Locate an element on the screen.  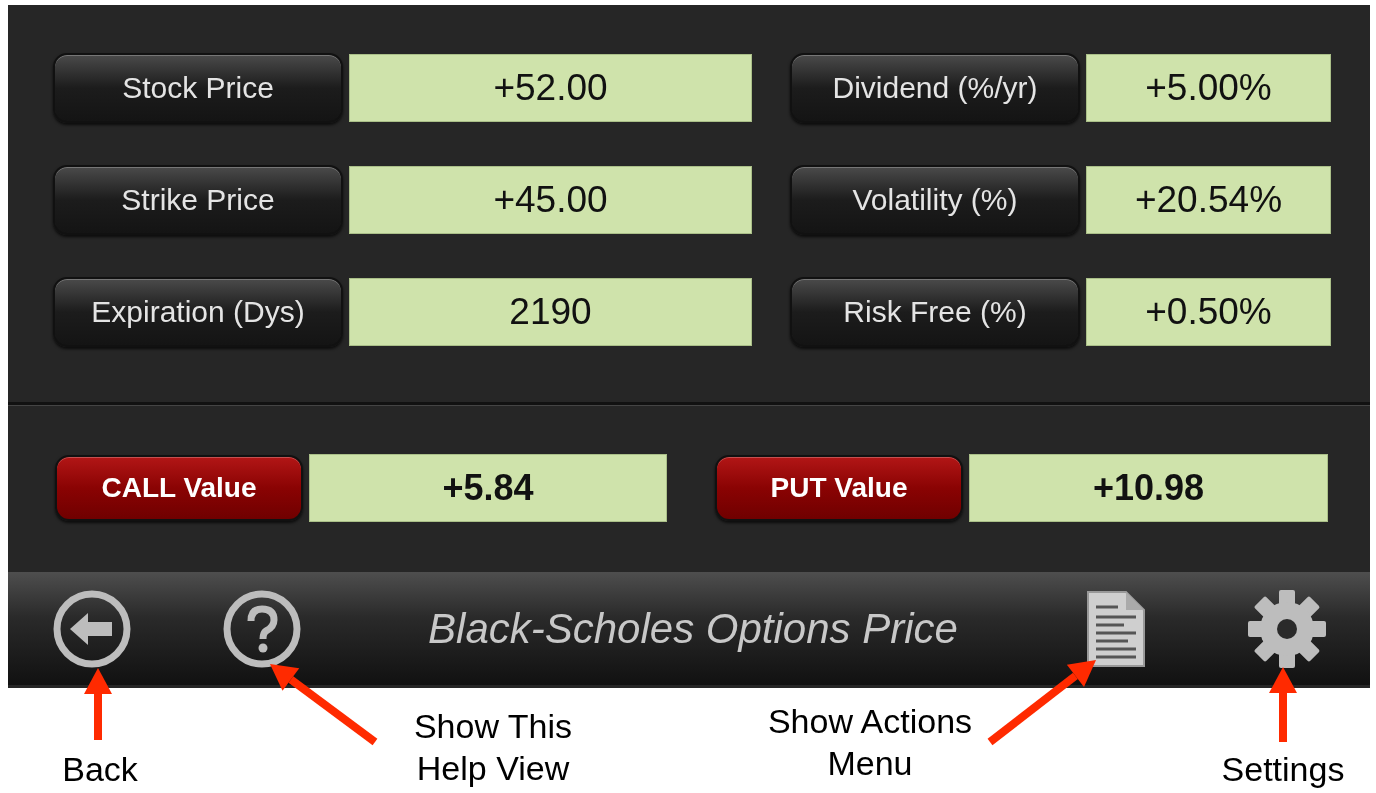
parameter-button: Volatility (%) is located at coordinates (935, 200).